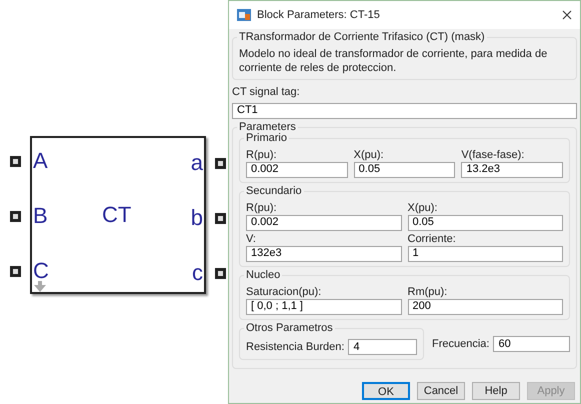 This screenshot has height=404, width=581. Describe the element at coordinates (531, 344) in the screenshot. I see `input-field: 60` at that location.